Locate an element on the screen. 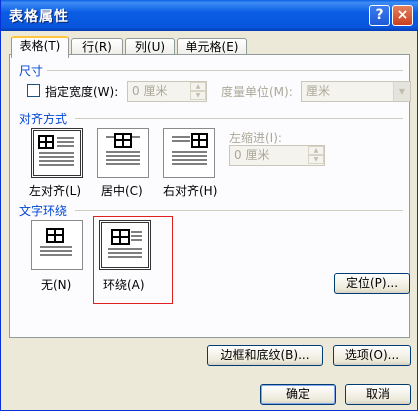 The width and height of the screenshot is (418, 411). align-left-option is located at coordinates (57, 153).